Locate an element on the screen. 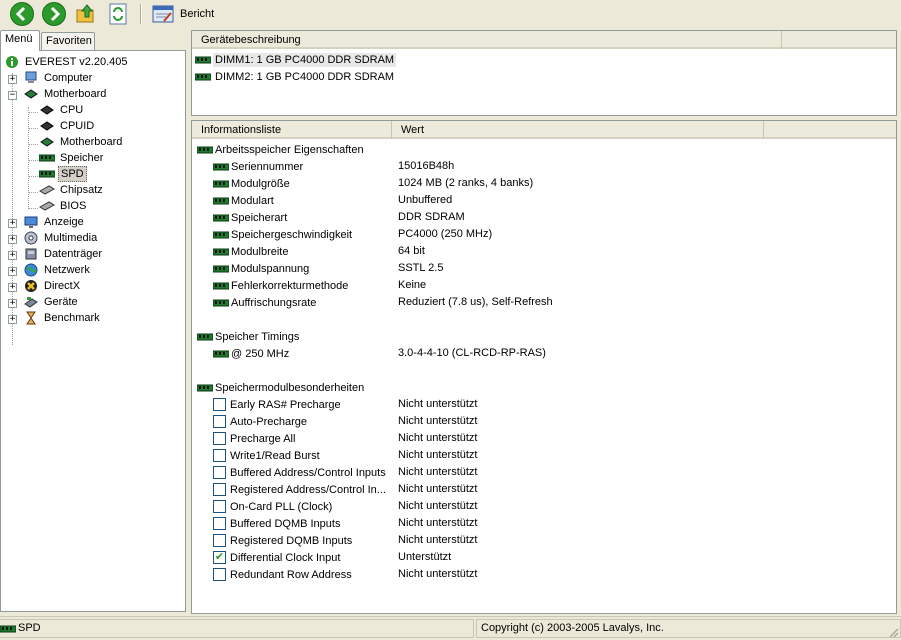 Image resolution: width=901 pixels, height=640 pixels. tree-item-motherboard: Motherboard is located at coordinates (65, 94).